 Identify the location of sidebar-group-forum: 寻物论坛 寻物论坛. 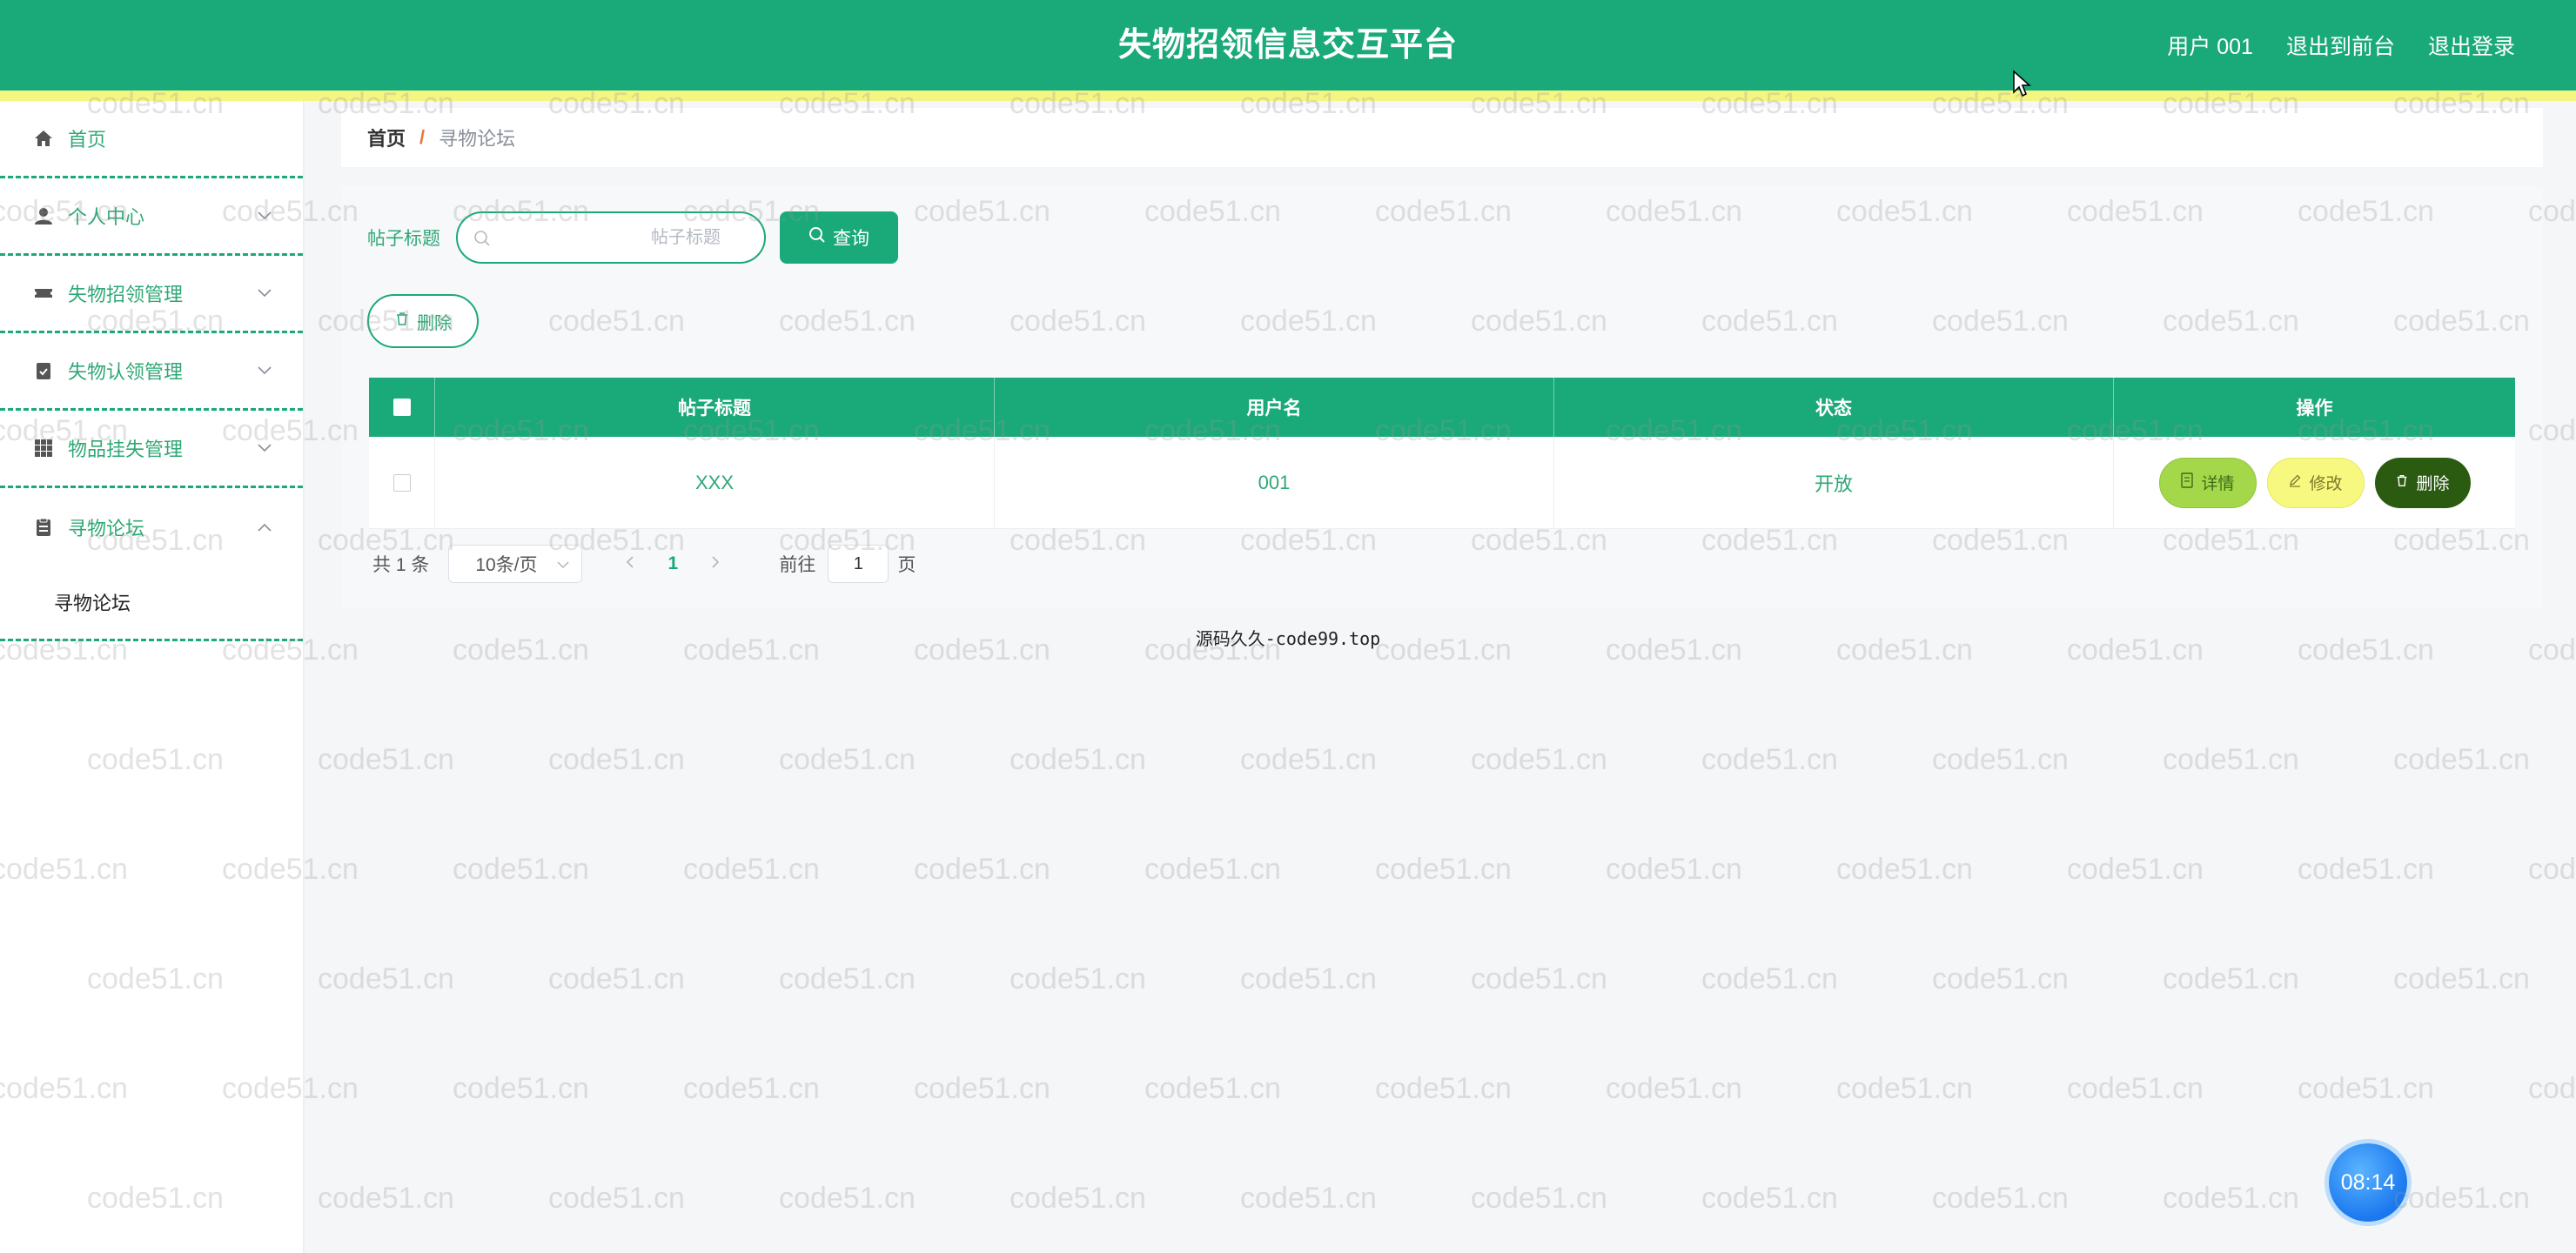
(151, 564).